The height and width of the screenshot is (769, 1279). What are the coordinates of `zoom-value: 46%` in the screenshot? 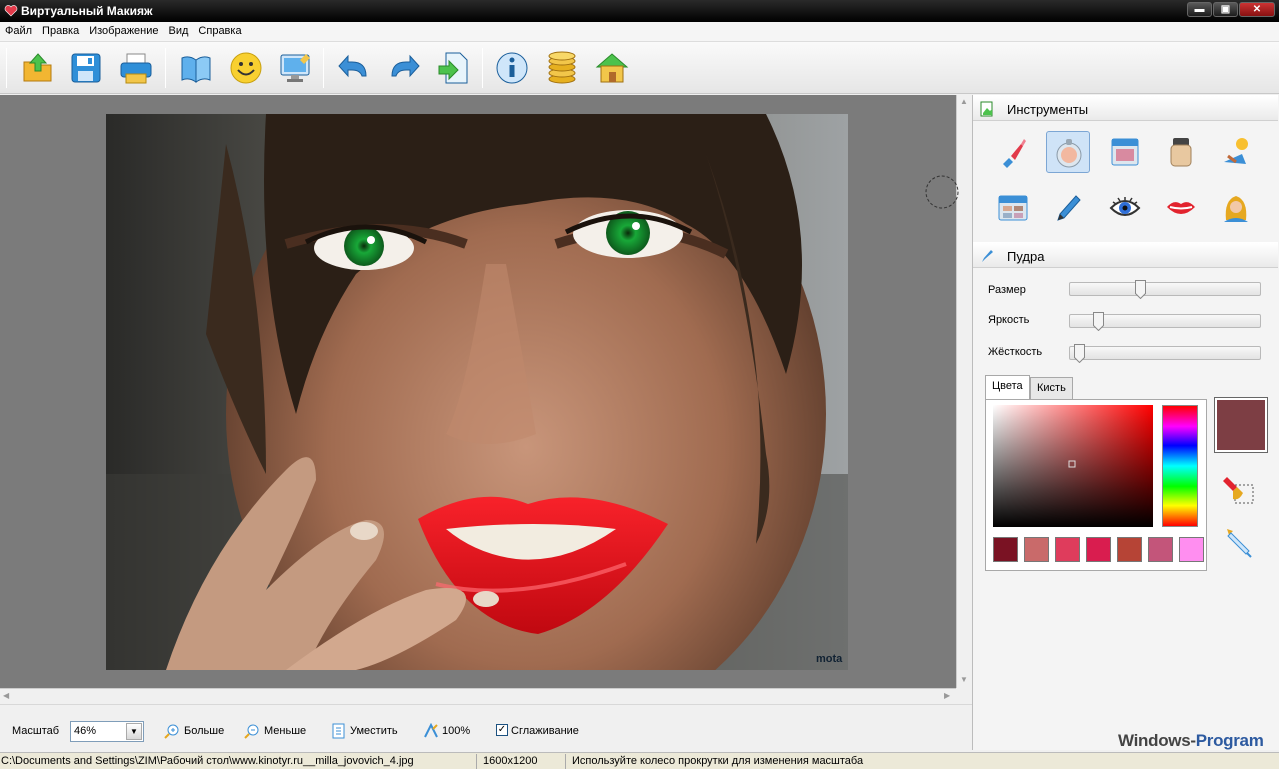 It's located at (85, 731).